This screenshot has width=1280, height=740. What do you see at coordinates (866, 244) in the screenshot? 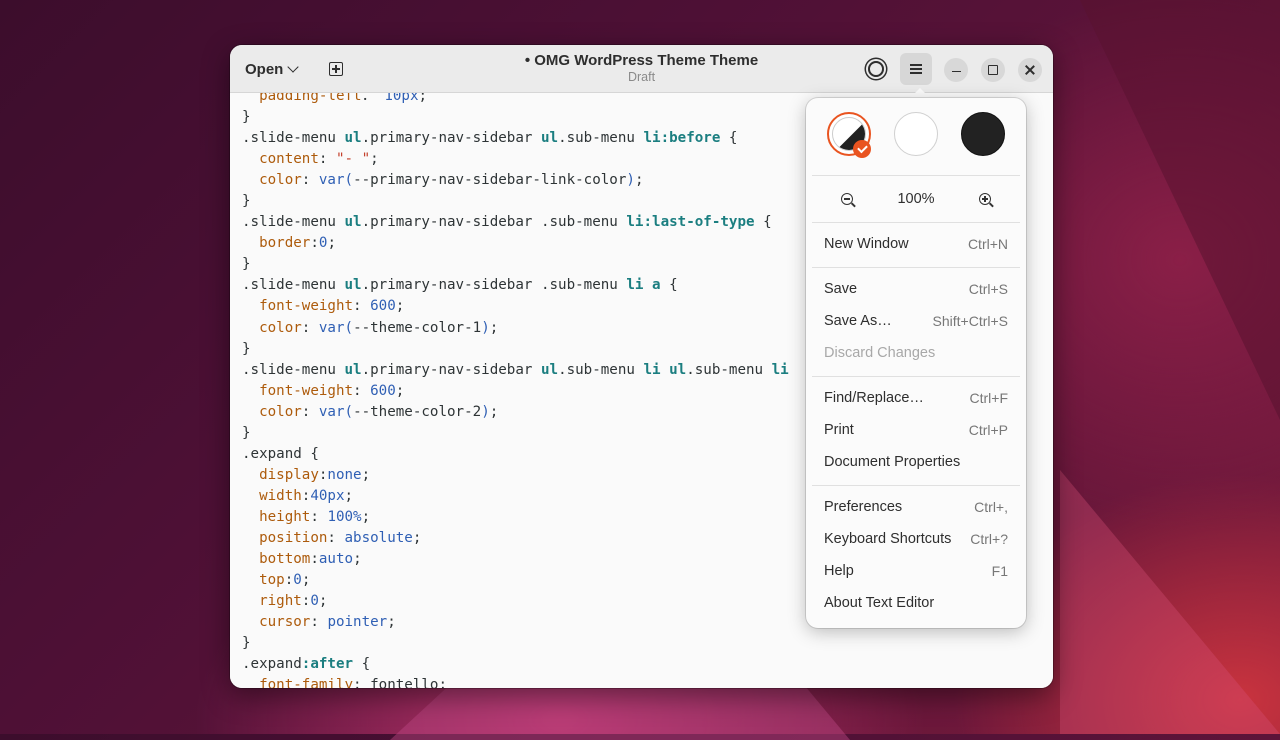
I see `menu-item-label: New Window` at bounding box center [866, 244].